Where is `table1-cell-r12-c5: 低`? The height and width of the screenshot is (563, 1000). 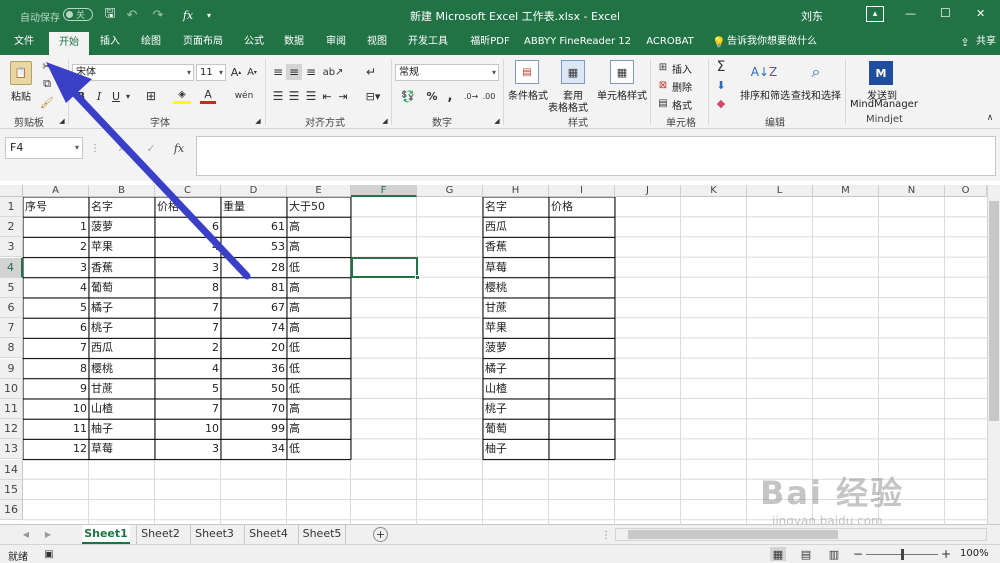 table1-cell-r12-c5: 低 is located at coordinates (319, 449).